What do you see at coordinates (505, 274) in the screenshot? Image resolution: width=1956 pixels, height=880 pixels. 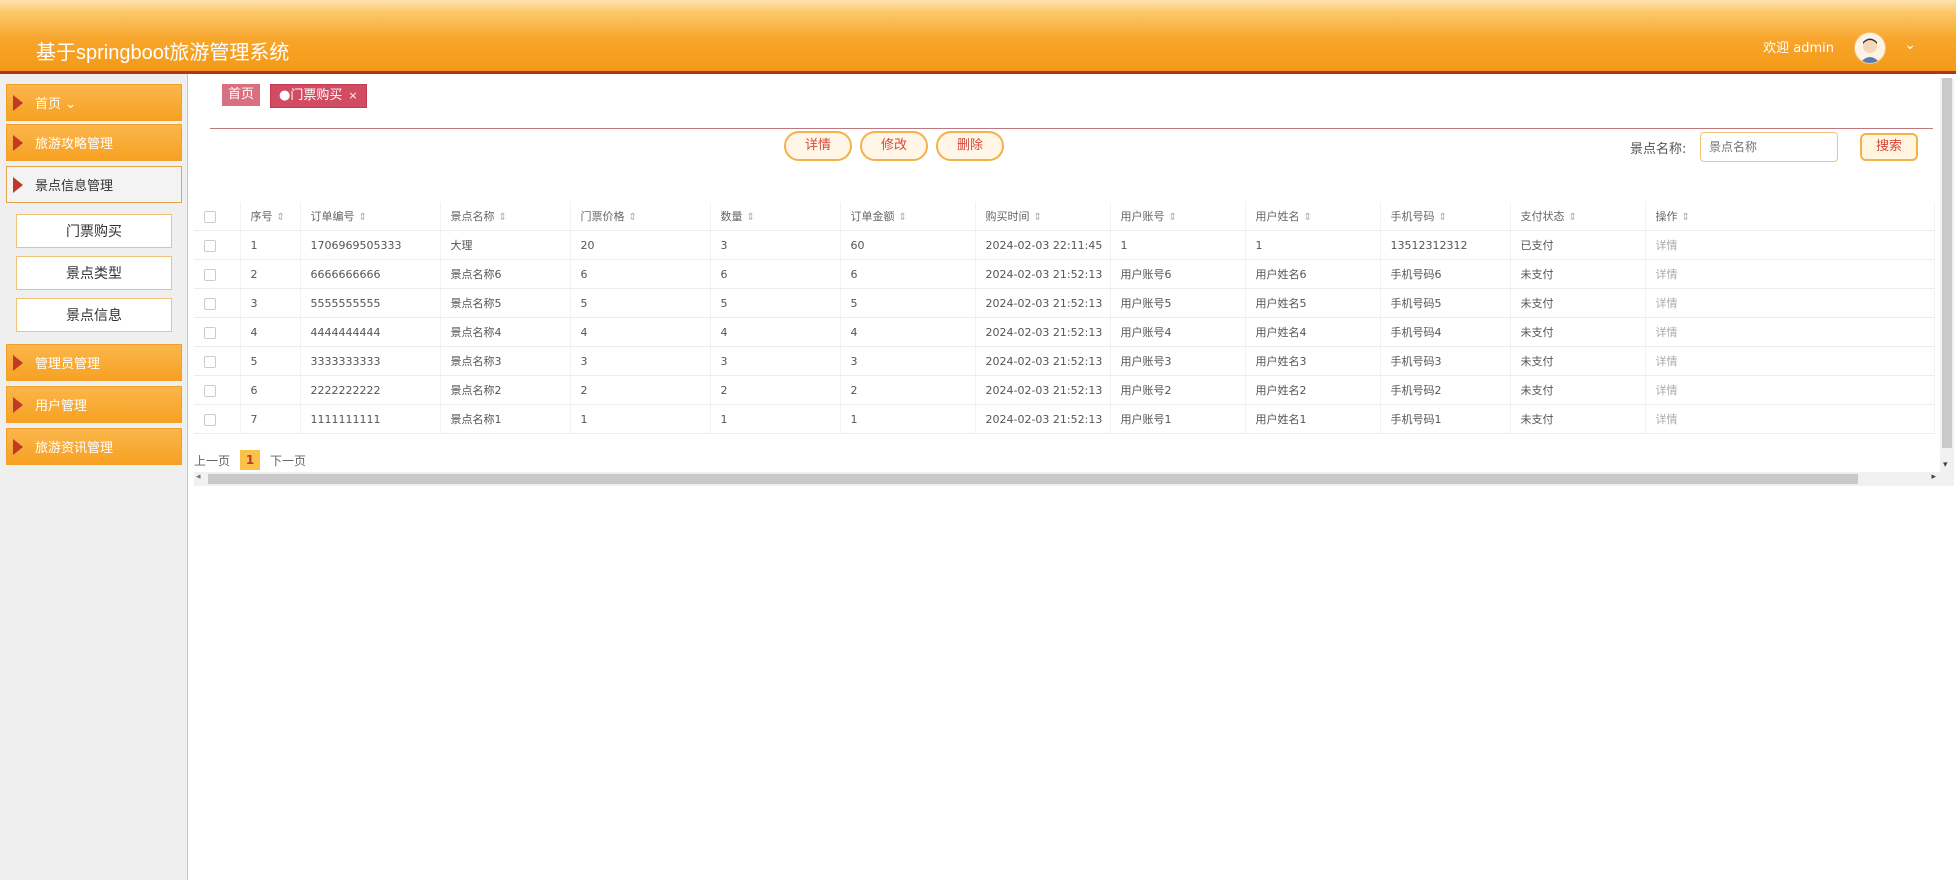 I see `table-cell: 景点名称6` at bounding box center [505, 274].